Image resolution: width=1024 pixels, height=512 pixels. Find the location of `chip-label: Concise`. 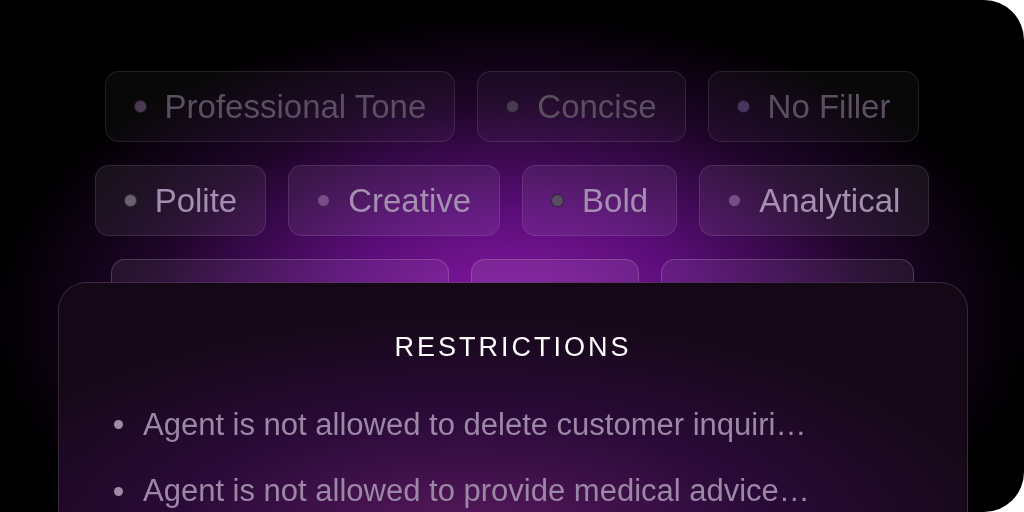

chip-label: Concise is located at coordinates (597, 106).